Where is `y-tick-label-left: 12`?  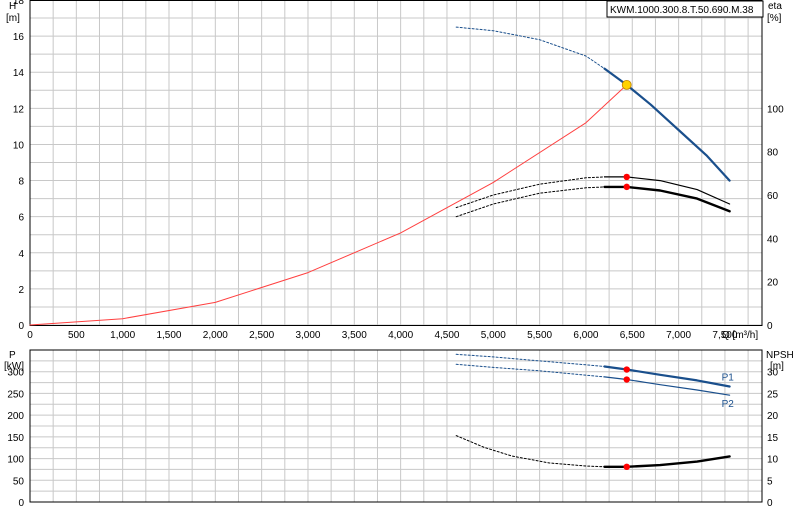
y-tick-label-left: 12 is located at coordinates (19, 109).